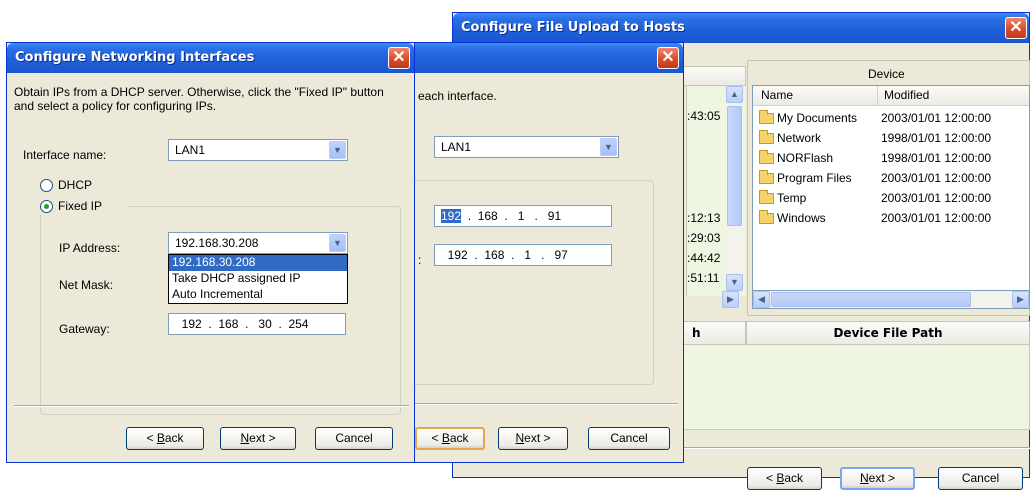 The image size is (1030, 490). What do you see at coordinates (801, 218) in the screenshot?
I see `file-name: Windows` at bounding box center [801, 218].